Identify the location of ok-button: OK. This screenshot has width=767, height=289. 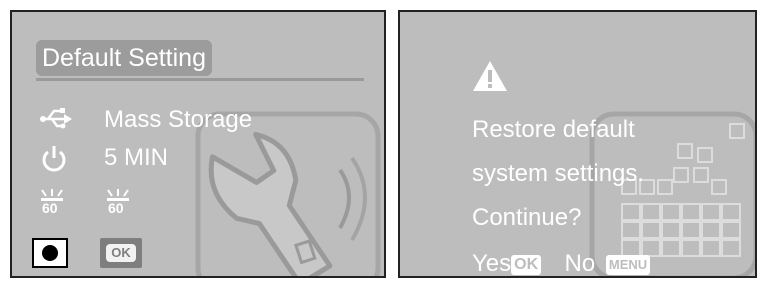
(121, 253).